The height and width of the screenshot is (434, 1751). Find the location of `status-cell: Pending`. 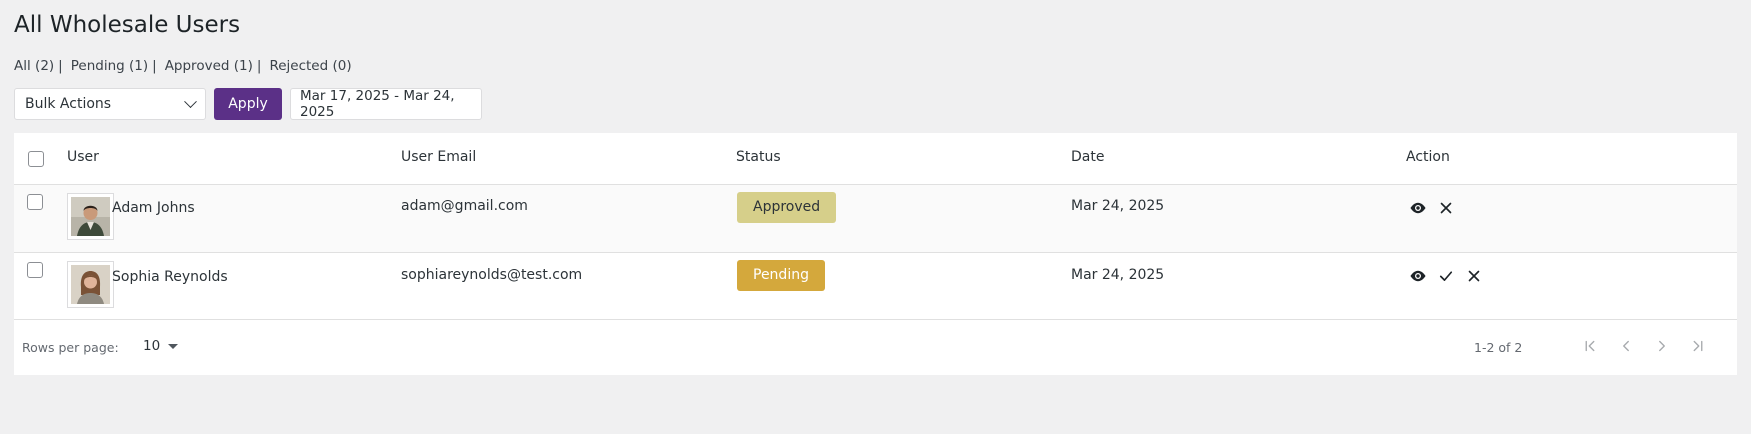

status-cell: Pending is located at coordinates (781, 275).